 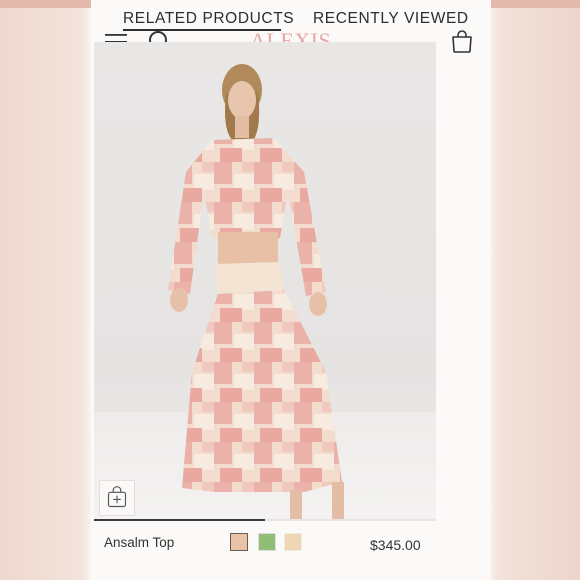 I want to click on tab-recently-viewed: RECENTLY VIEWED, so click(x=391, y=19).